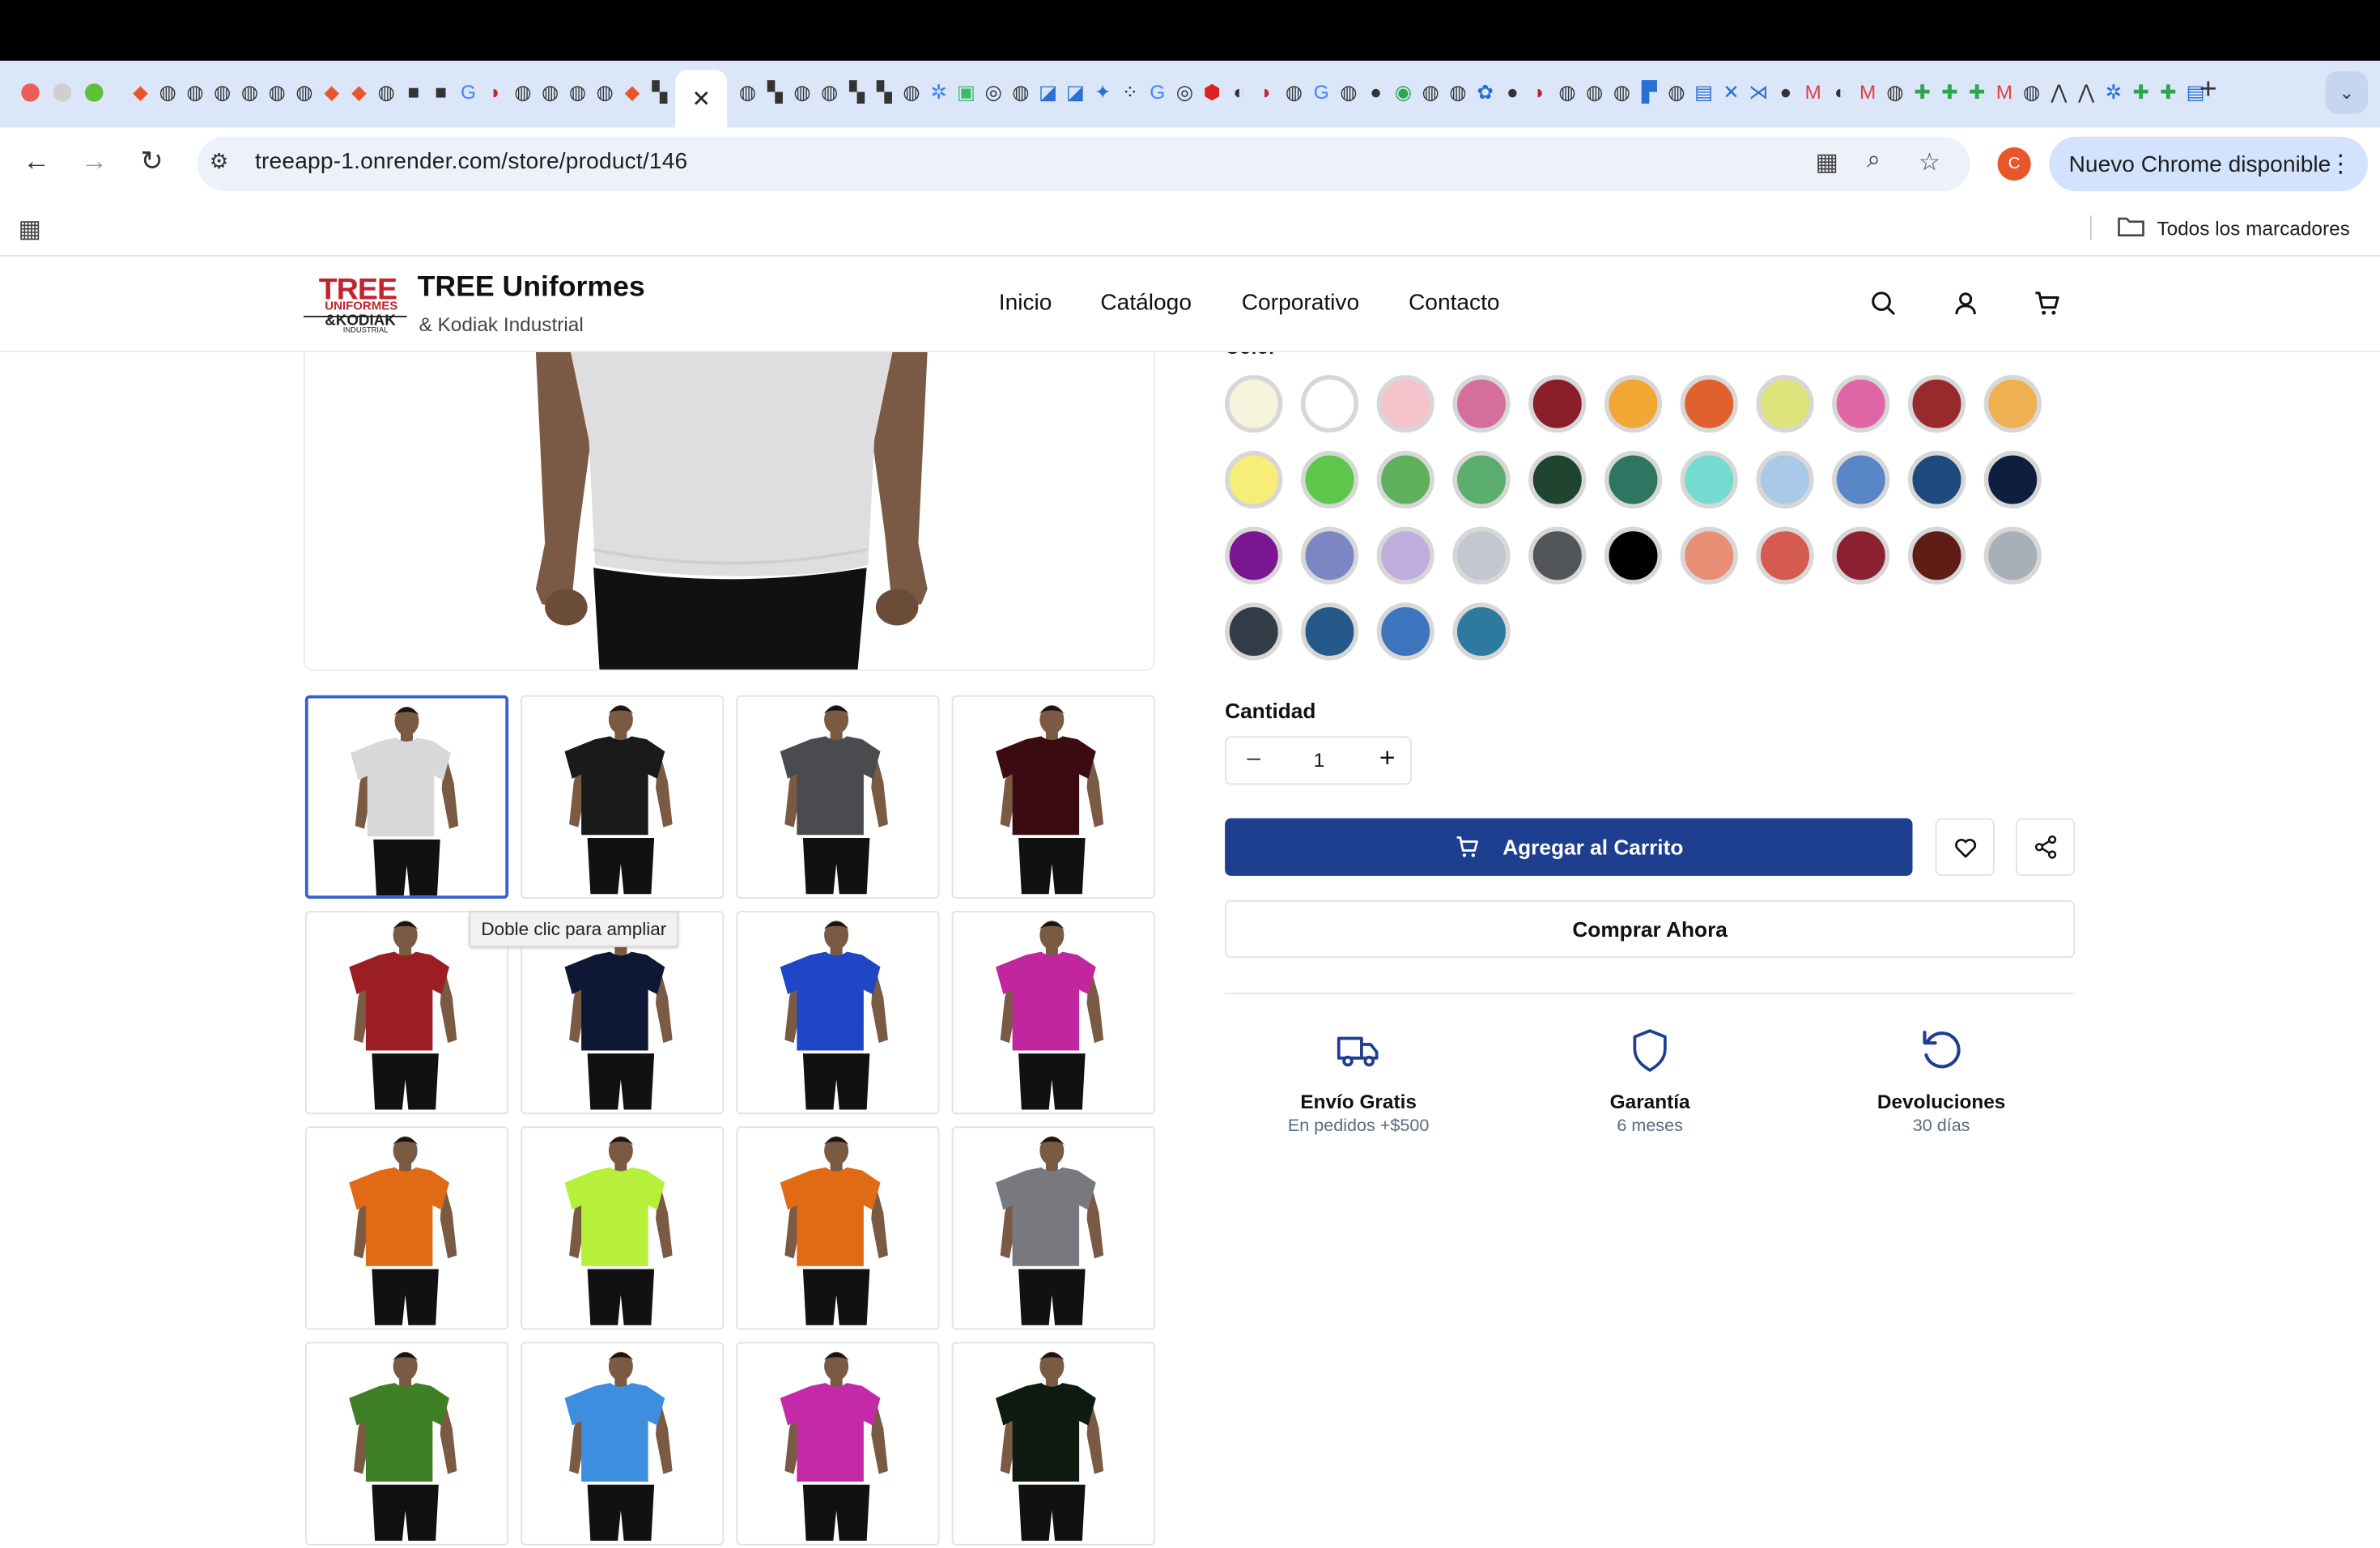 This screenshot has height=1548, width=2380. Describe the element at coordinates (2059, 92) in the screenshot. I see `tab-favicon-icon: ⋀` at that location.